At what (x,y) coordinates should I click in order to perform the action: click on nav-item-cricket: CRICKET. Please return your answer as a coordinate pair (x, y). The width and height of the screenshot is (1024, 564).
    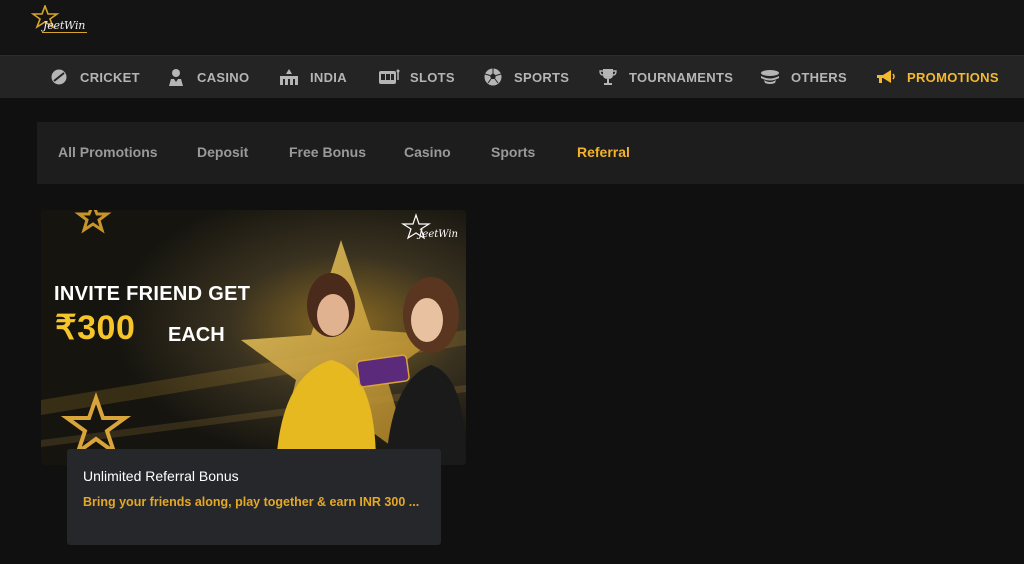
    Looking at the image, I should click on (94, 77).